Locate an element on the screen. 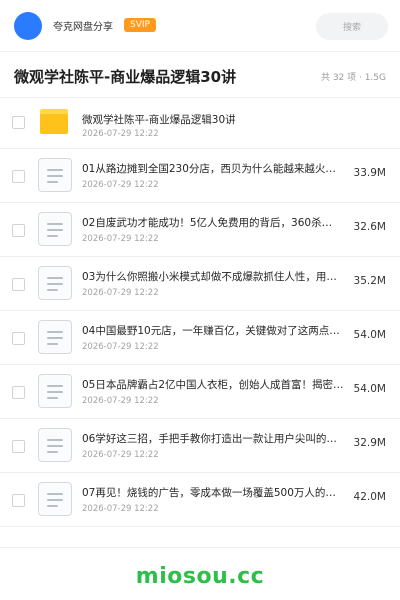  list-item: 微观学社陈平-商业爆品逻辑30讲 2026-07-29 12:22 is located at coordinates (200, 123).